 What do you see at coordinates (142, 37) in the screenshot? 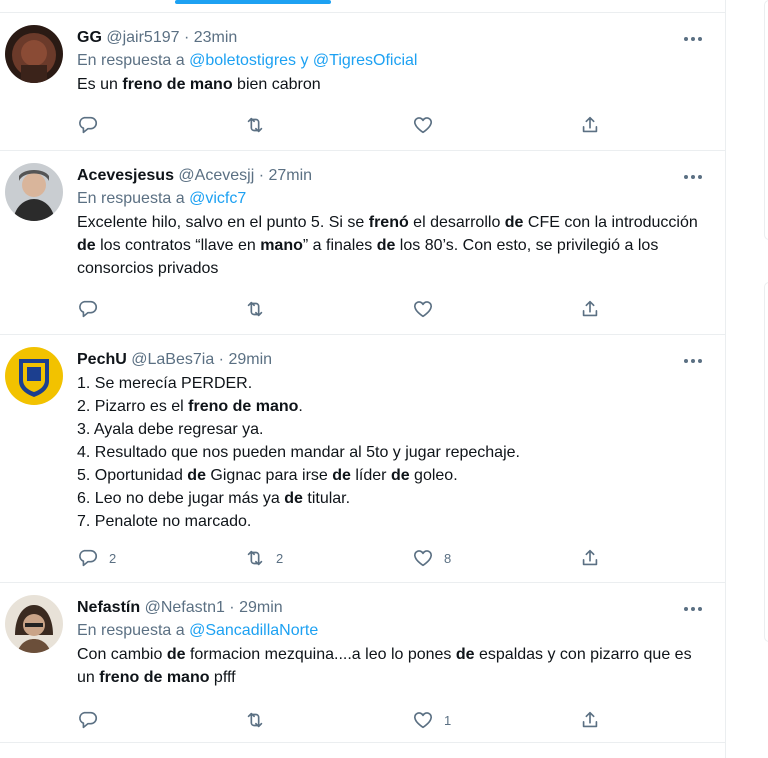
I see `author-handle: @jair5197` at bounding box center [142, 37].